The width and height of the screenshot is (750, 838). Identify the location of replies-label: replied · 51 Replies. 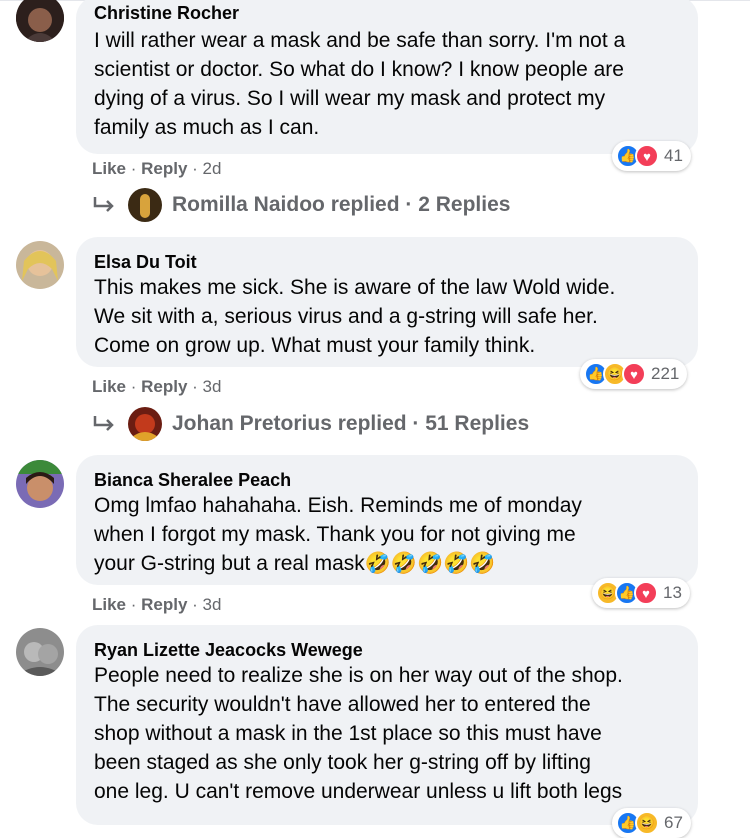
(433, 423).